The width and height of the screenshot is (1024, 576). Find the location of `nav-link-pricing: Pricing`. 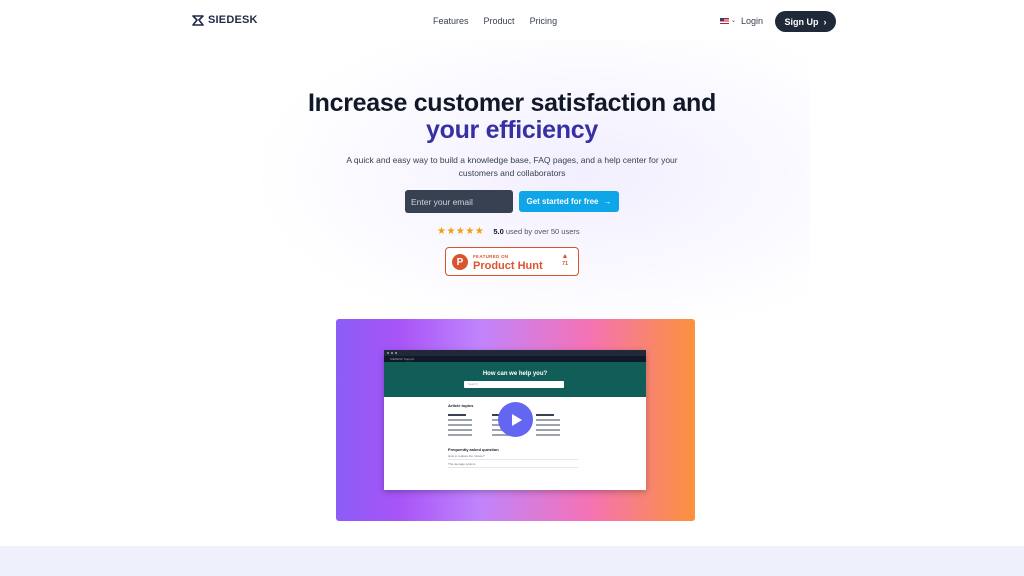

nav-link-pricing: Pricing is located at coordinates (544, 21).